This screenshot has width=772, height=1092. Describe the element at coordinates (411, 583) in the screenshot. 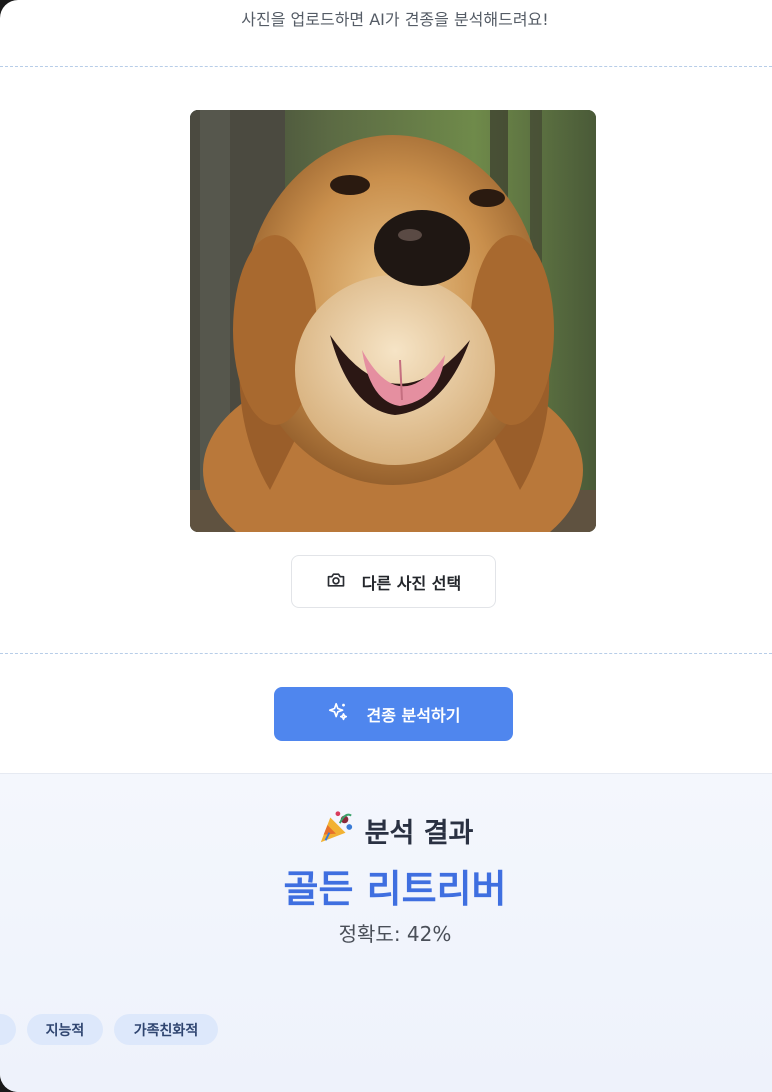

I see `choose-photo-label: 다른 사진 선택` at that location.